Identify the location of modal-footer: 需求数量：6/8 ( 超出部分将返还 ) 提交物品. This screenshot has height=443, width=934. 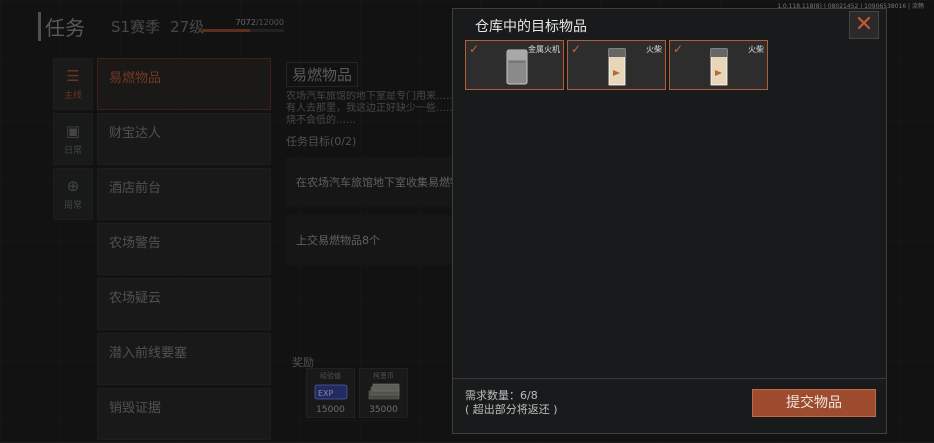
(669, 405).